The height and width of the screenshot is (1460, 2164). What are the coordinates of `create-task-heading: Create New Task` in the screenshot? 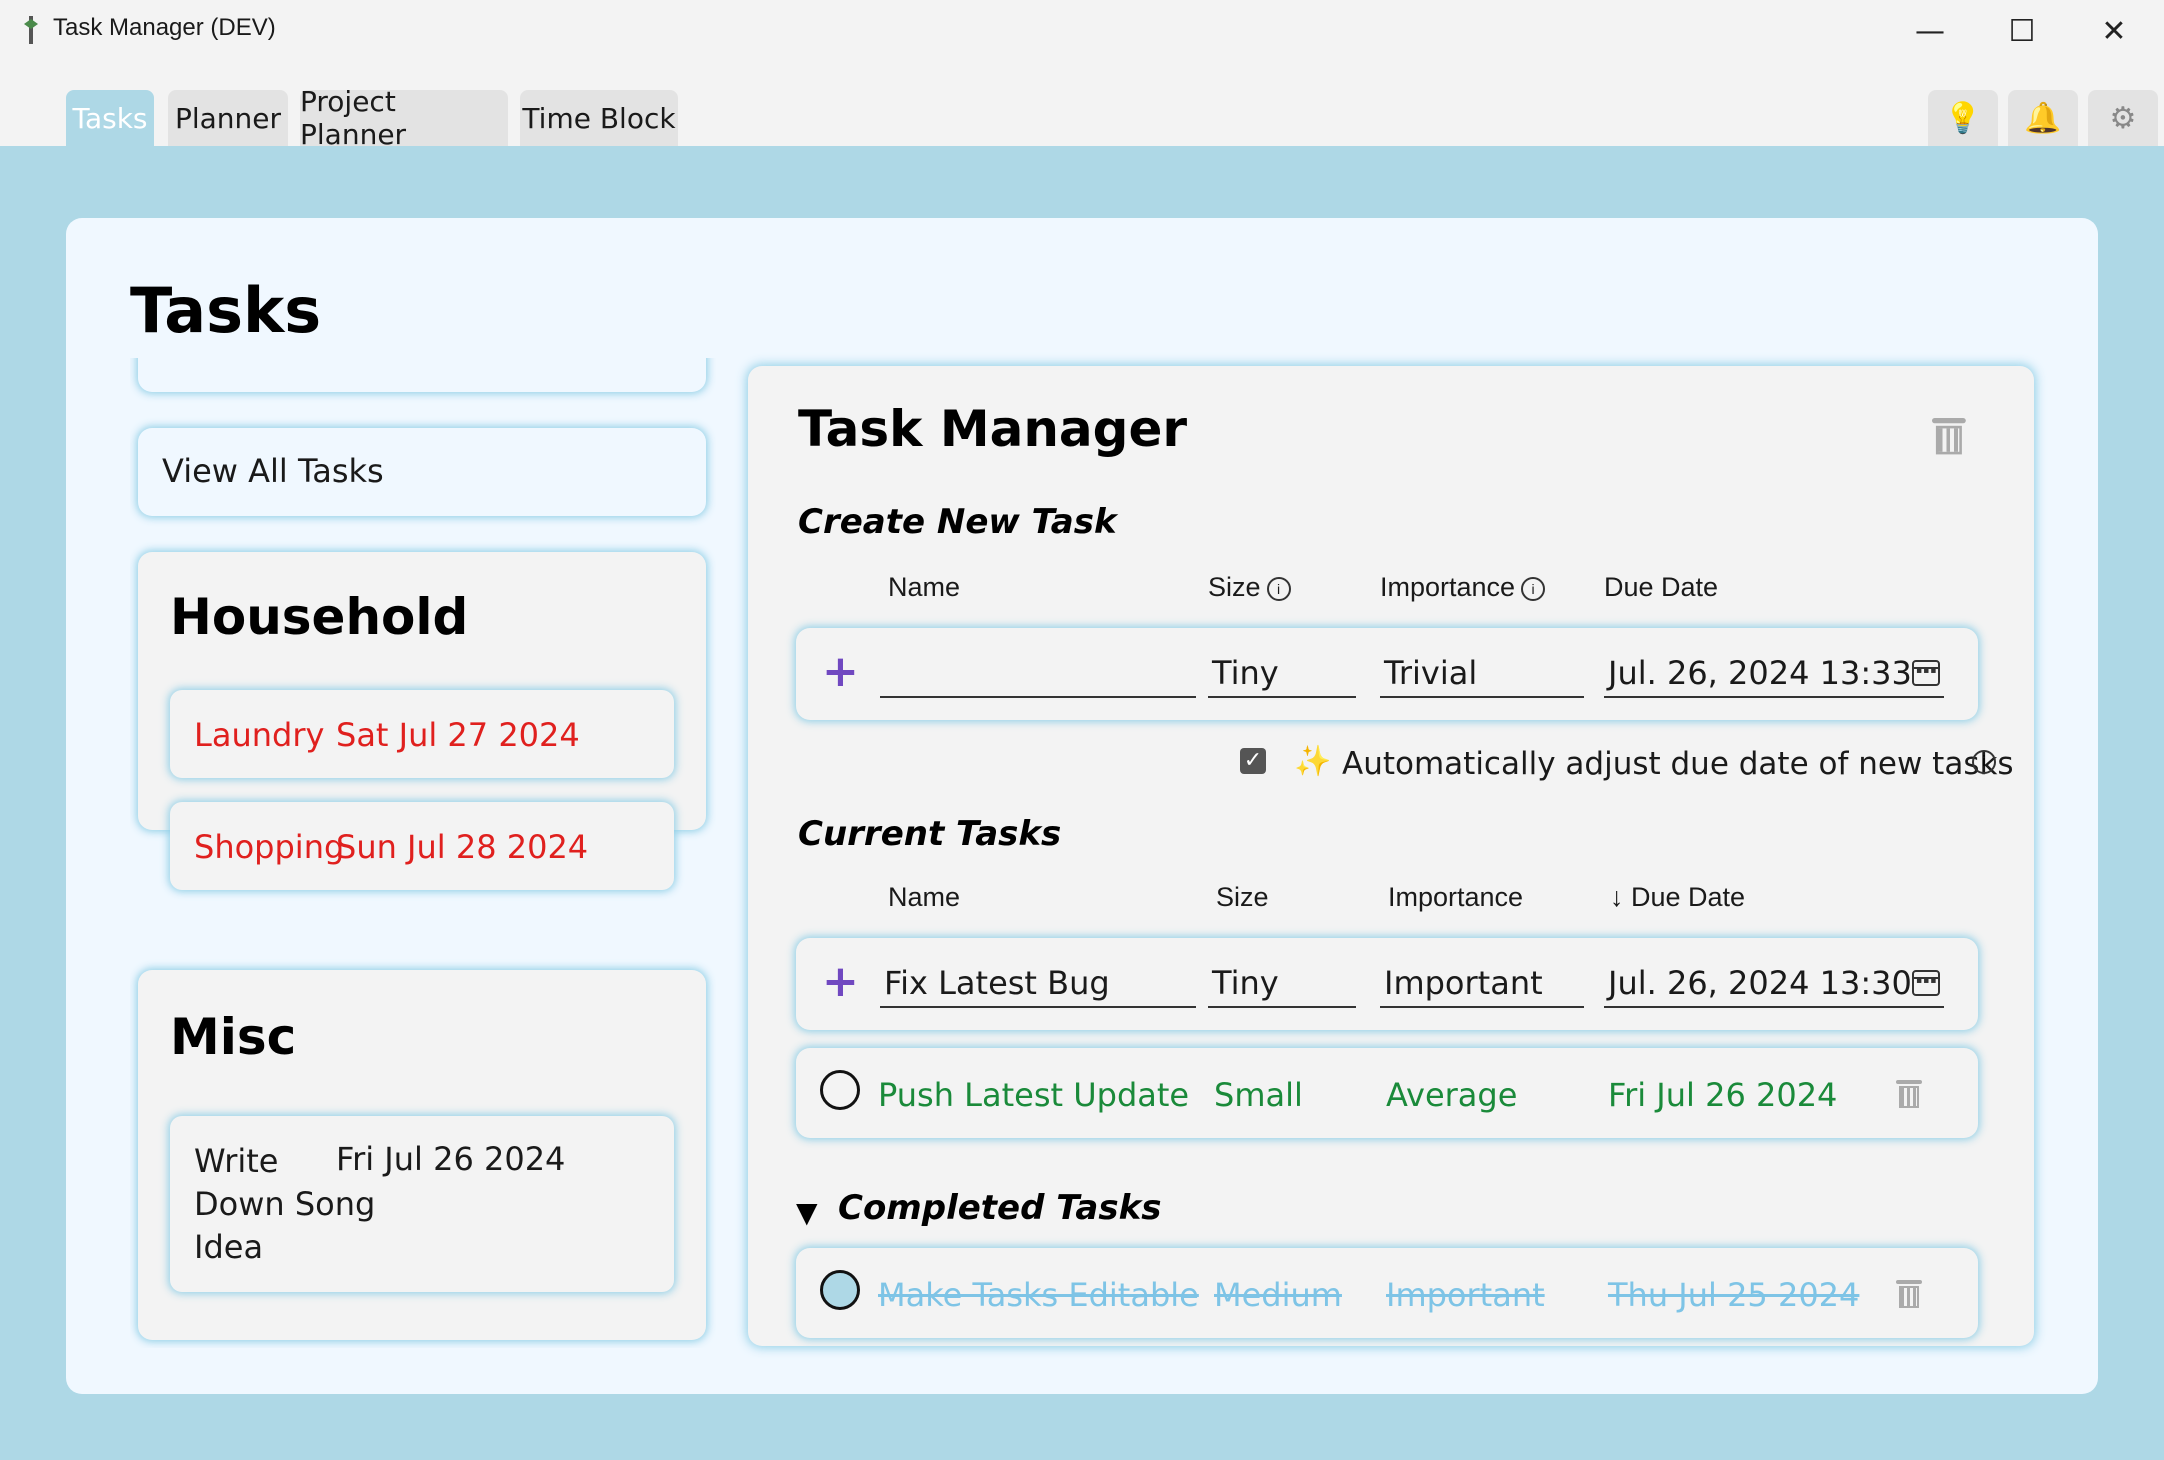 It's located at (957, 522).